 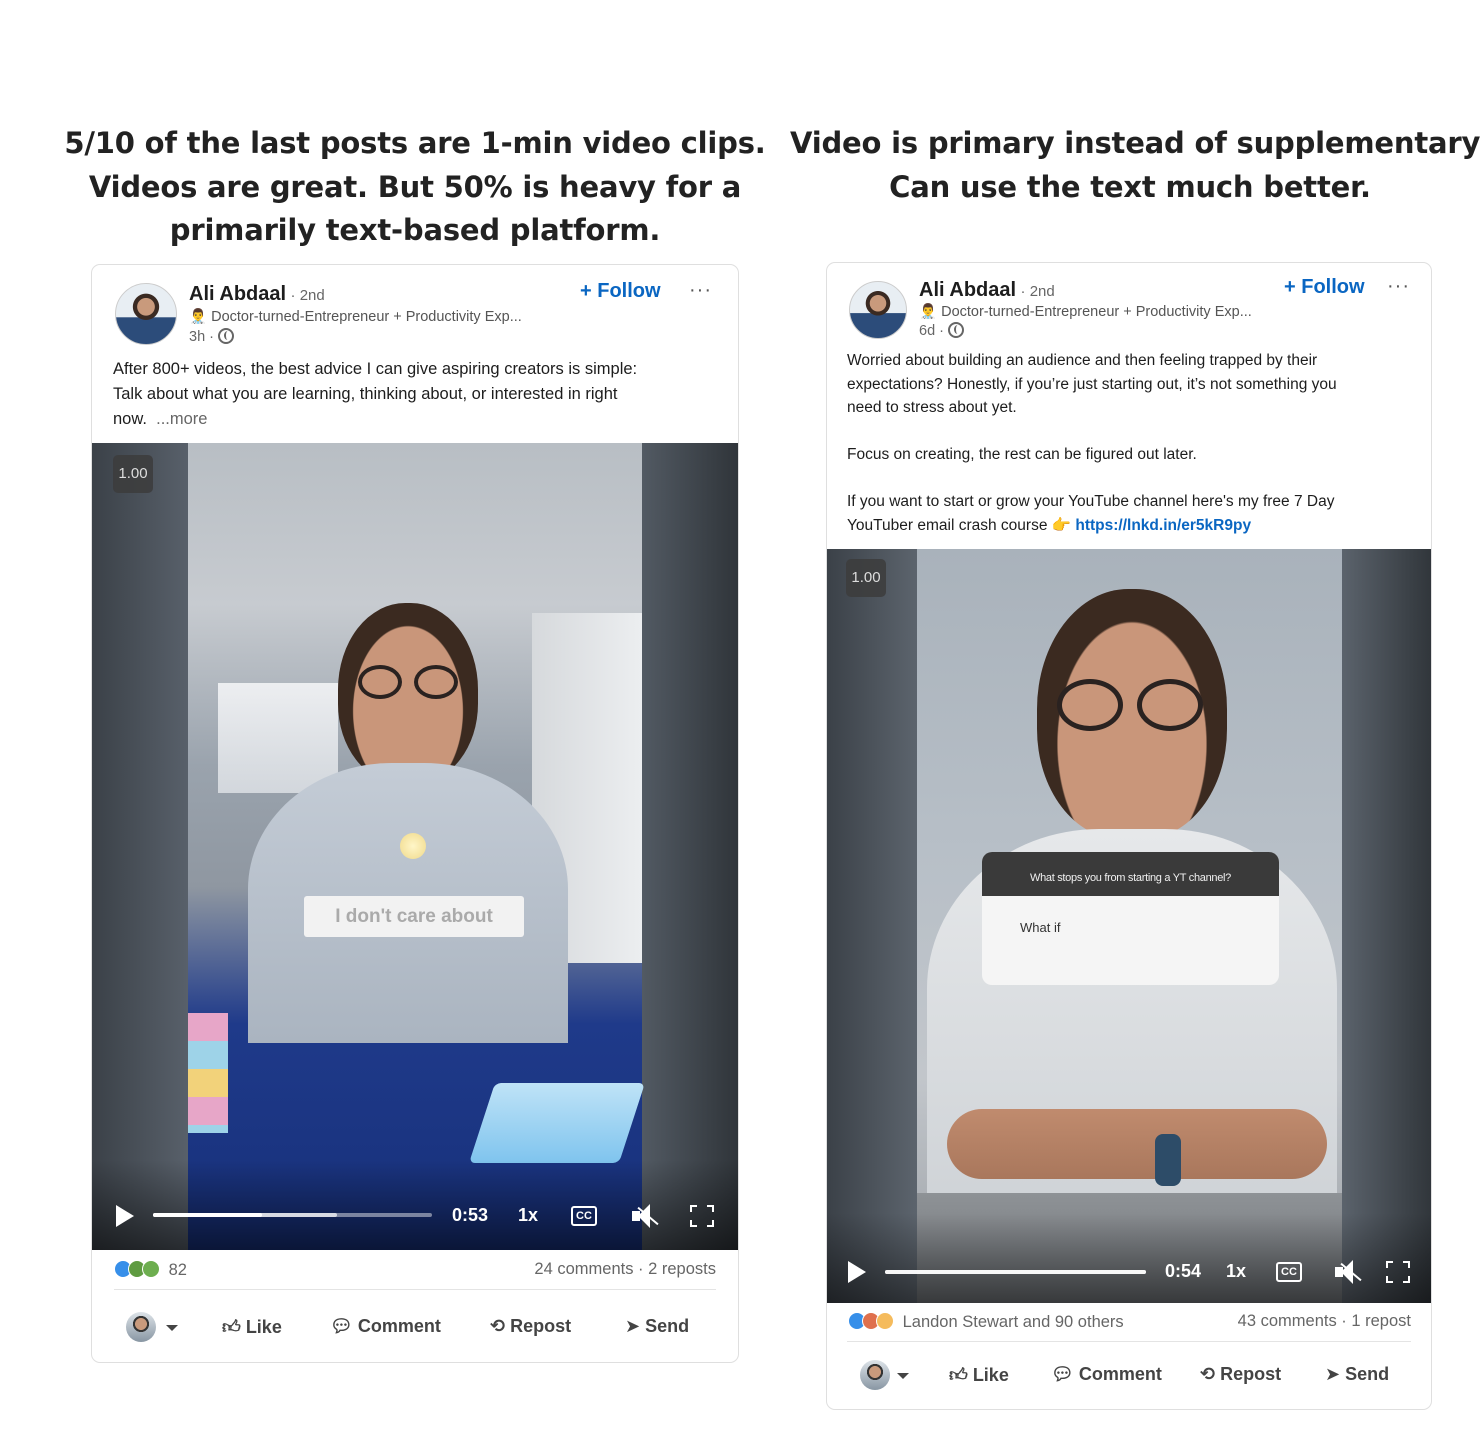 I want to click on right-caption-line-2: Can use the text much better., so click(x=1130, y=186).